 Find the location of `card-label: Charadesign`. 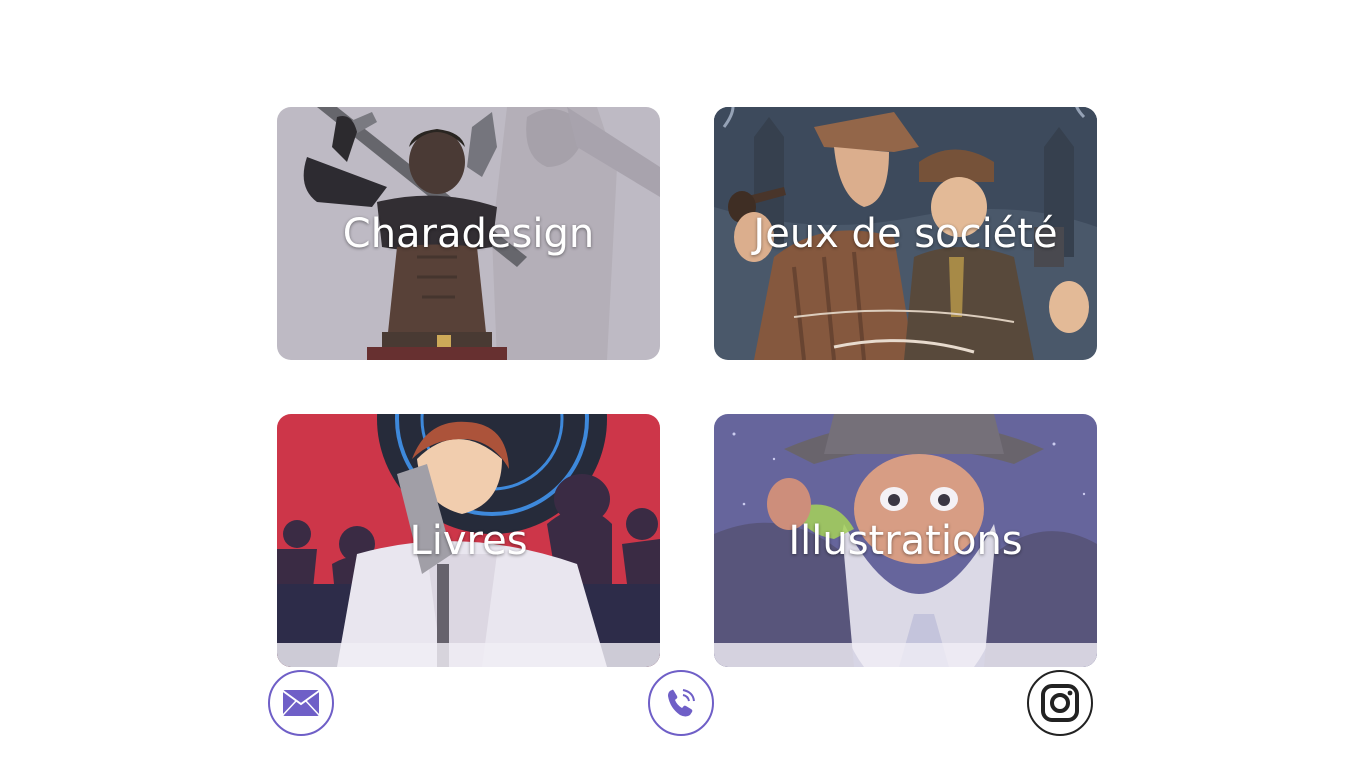

card-label: Charadesign is located at coordinates (468, 233).